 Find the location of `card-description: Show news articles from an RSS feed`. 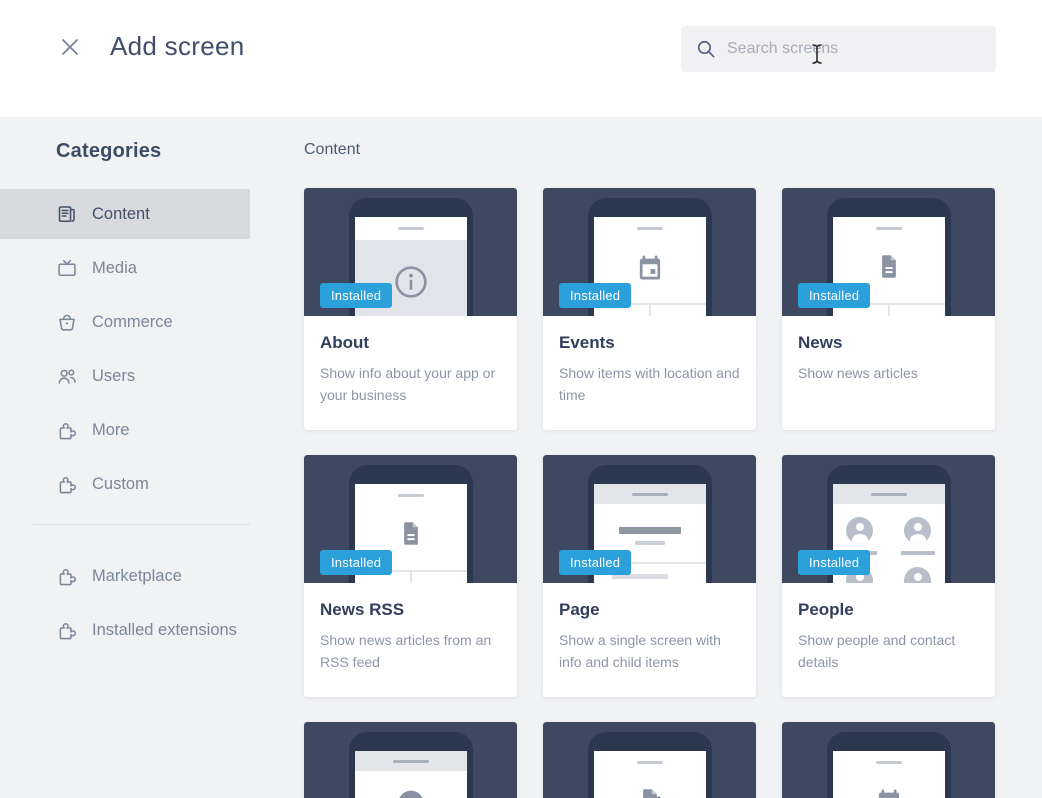

card-description: Show news articles from an RSS feed is located at coordinates (406, 651).